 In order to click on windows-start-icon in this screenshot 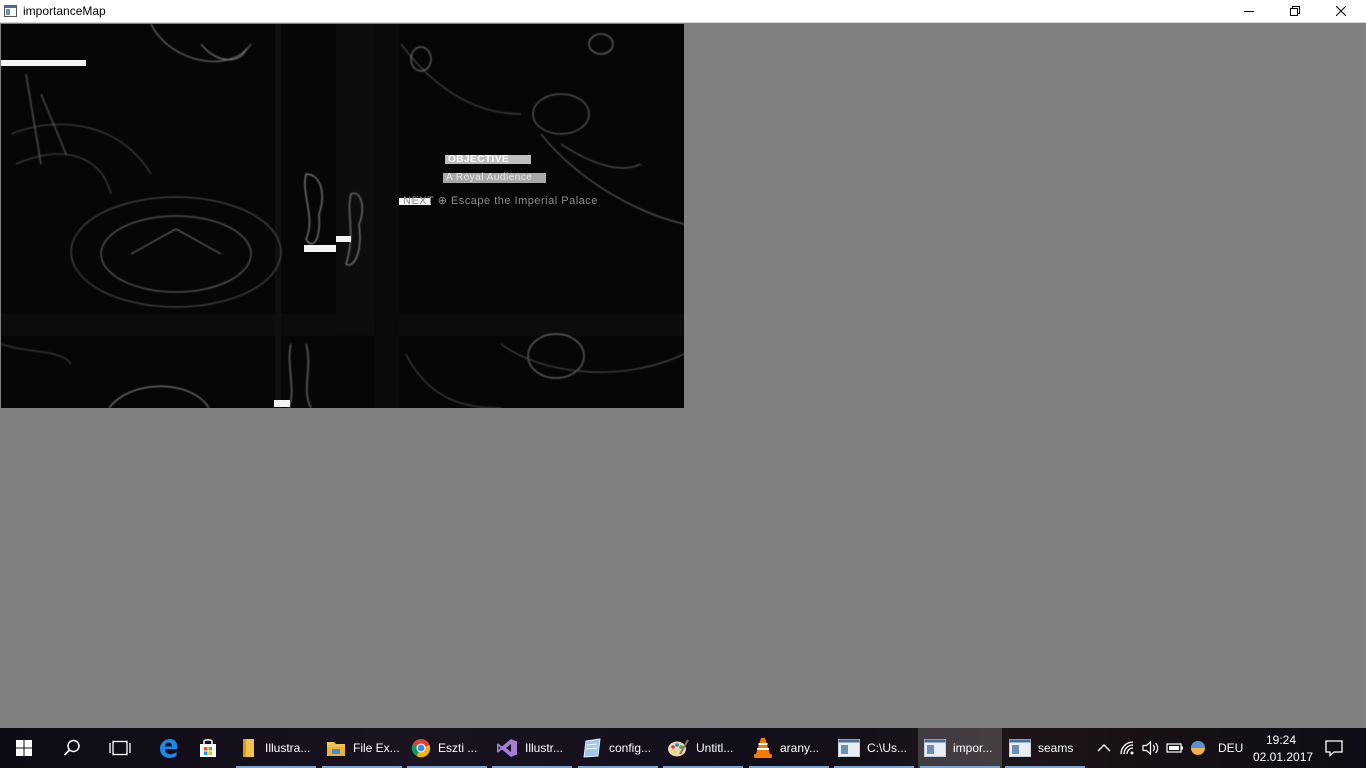, I will do `click(24, 748)`.